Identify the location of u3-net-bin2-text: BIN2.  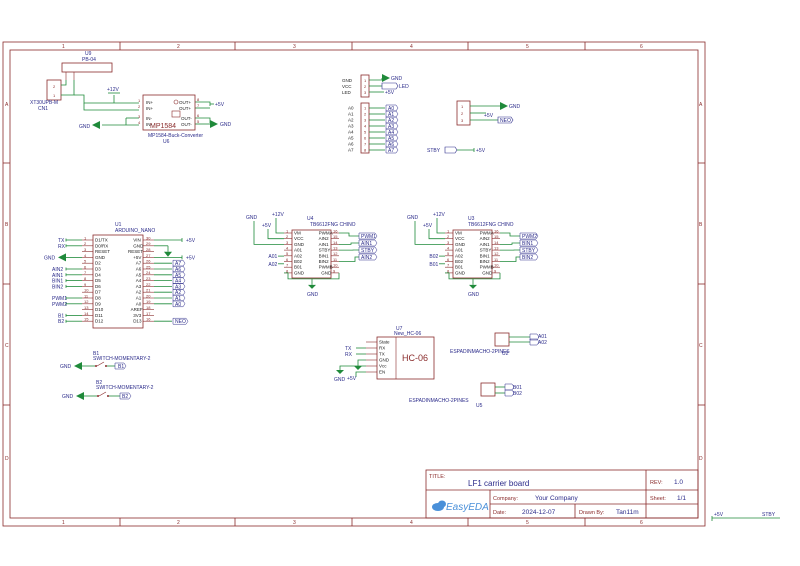
(527, 258).